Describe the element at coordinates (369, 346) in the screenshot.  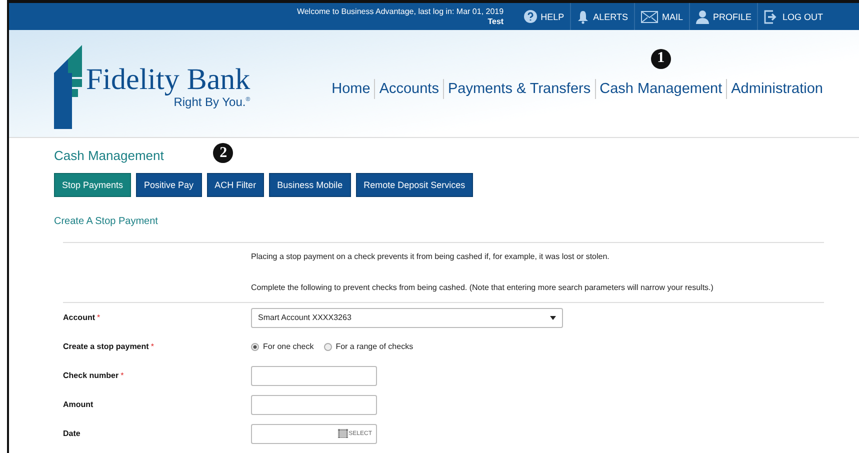
I see `radio-option: For a range of checks` at that location.